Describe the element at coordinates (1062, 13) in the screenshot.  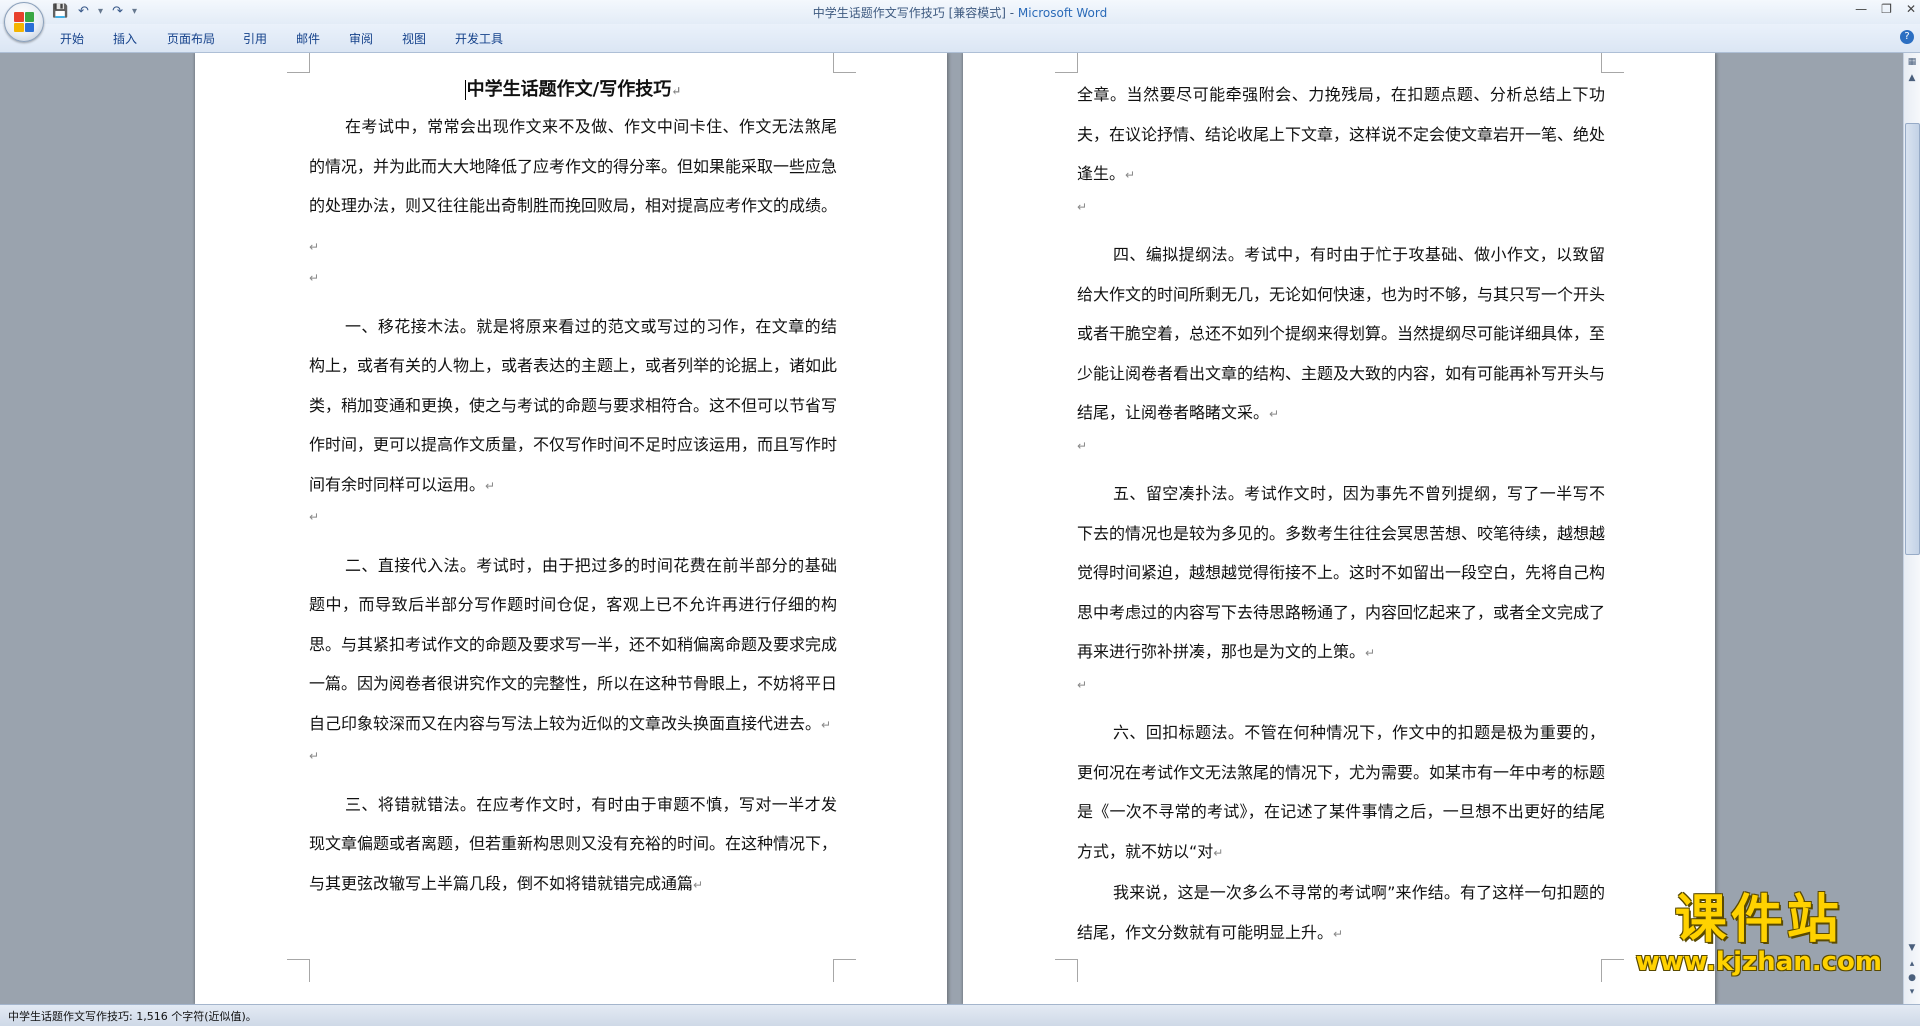
I see `app-name: Microsoft Word` at that location.